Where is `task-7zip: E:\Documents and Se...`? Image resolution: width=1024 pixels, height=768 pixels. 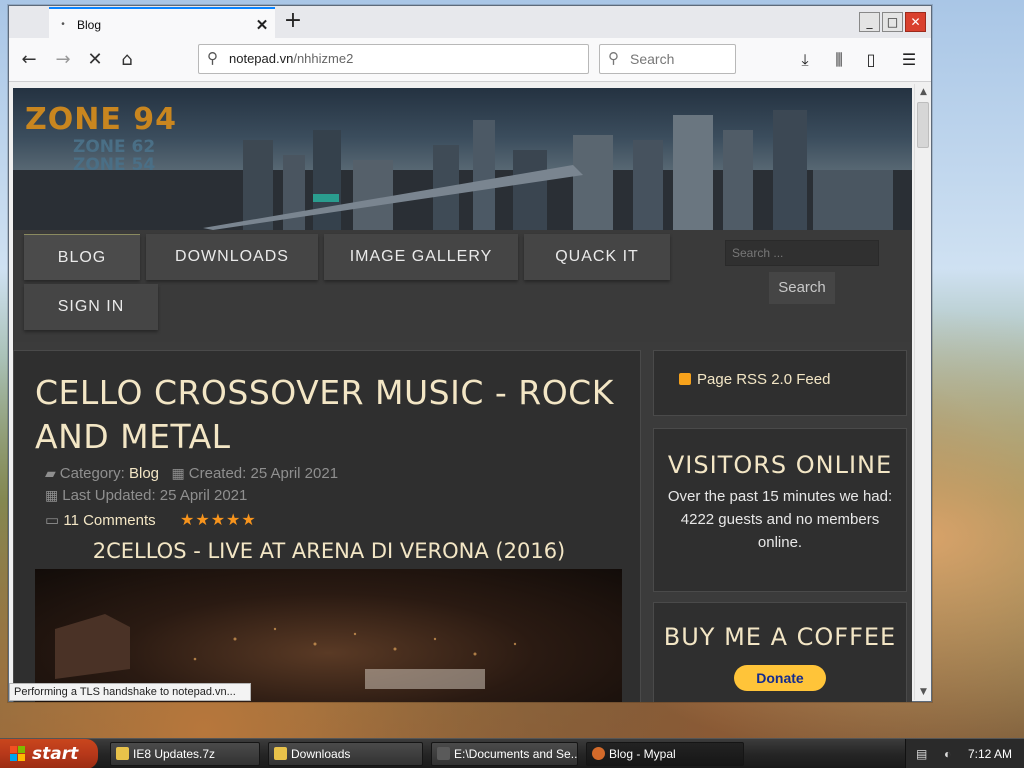 task-7zip: E:\Documents and Se... is located at coordinates (504, 754).